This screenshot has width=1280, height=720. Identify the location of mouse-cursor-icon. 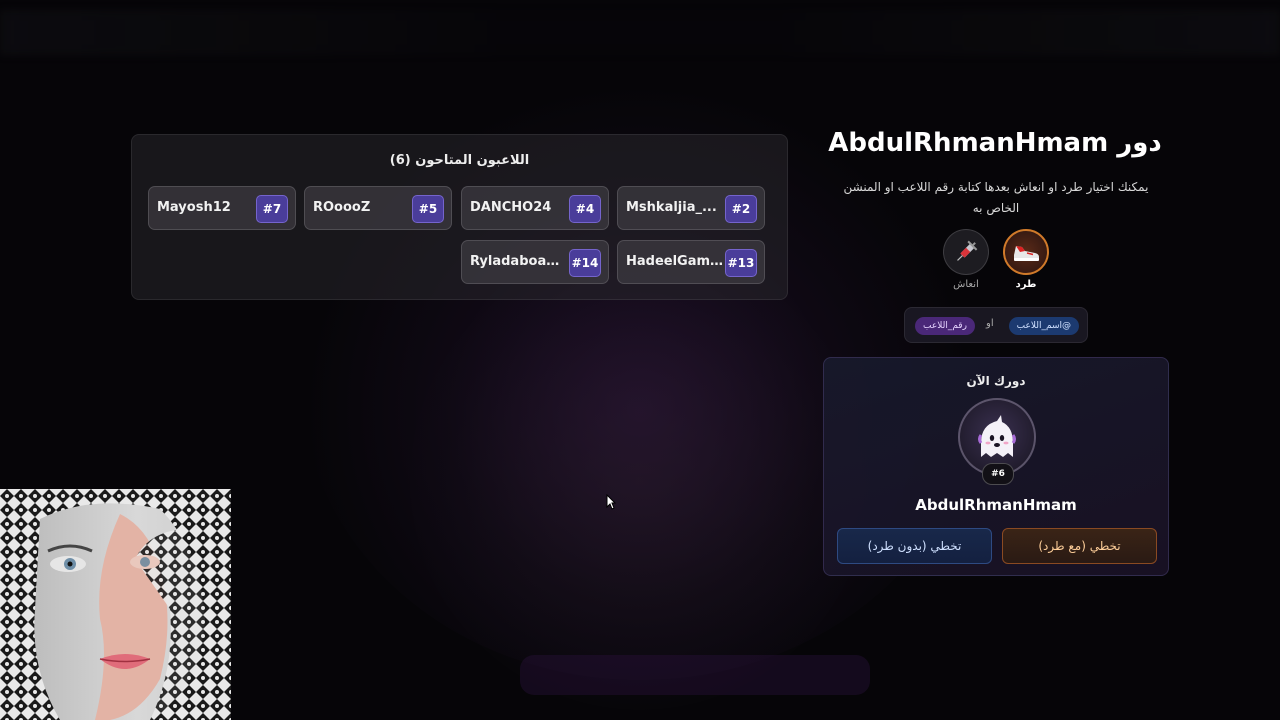
(611, 503).